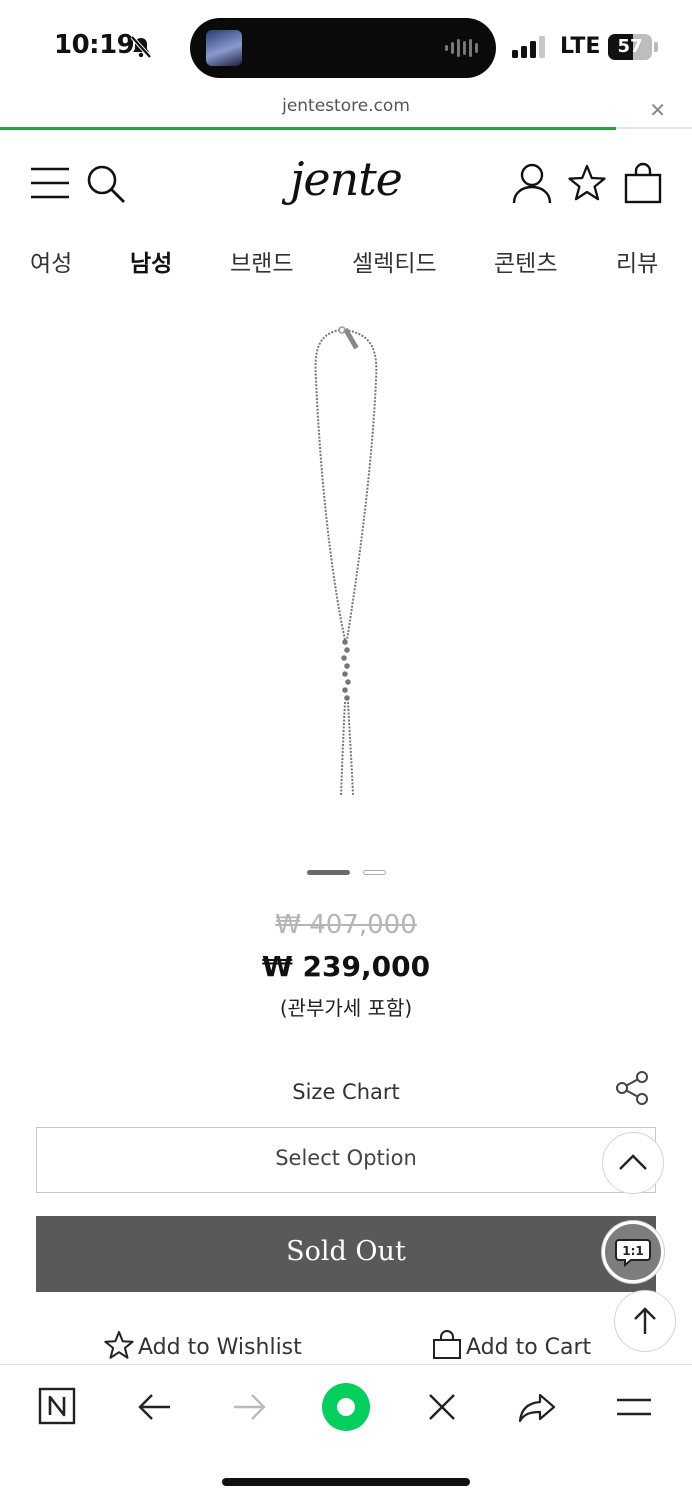 This screenshot has height=1500, width=692. What do you see at coordinates (94, 45) in the screenshot?
I see `clock: 10:19` at bounding box center [94, 45].